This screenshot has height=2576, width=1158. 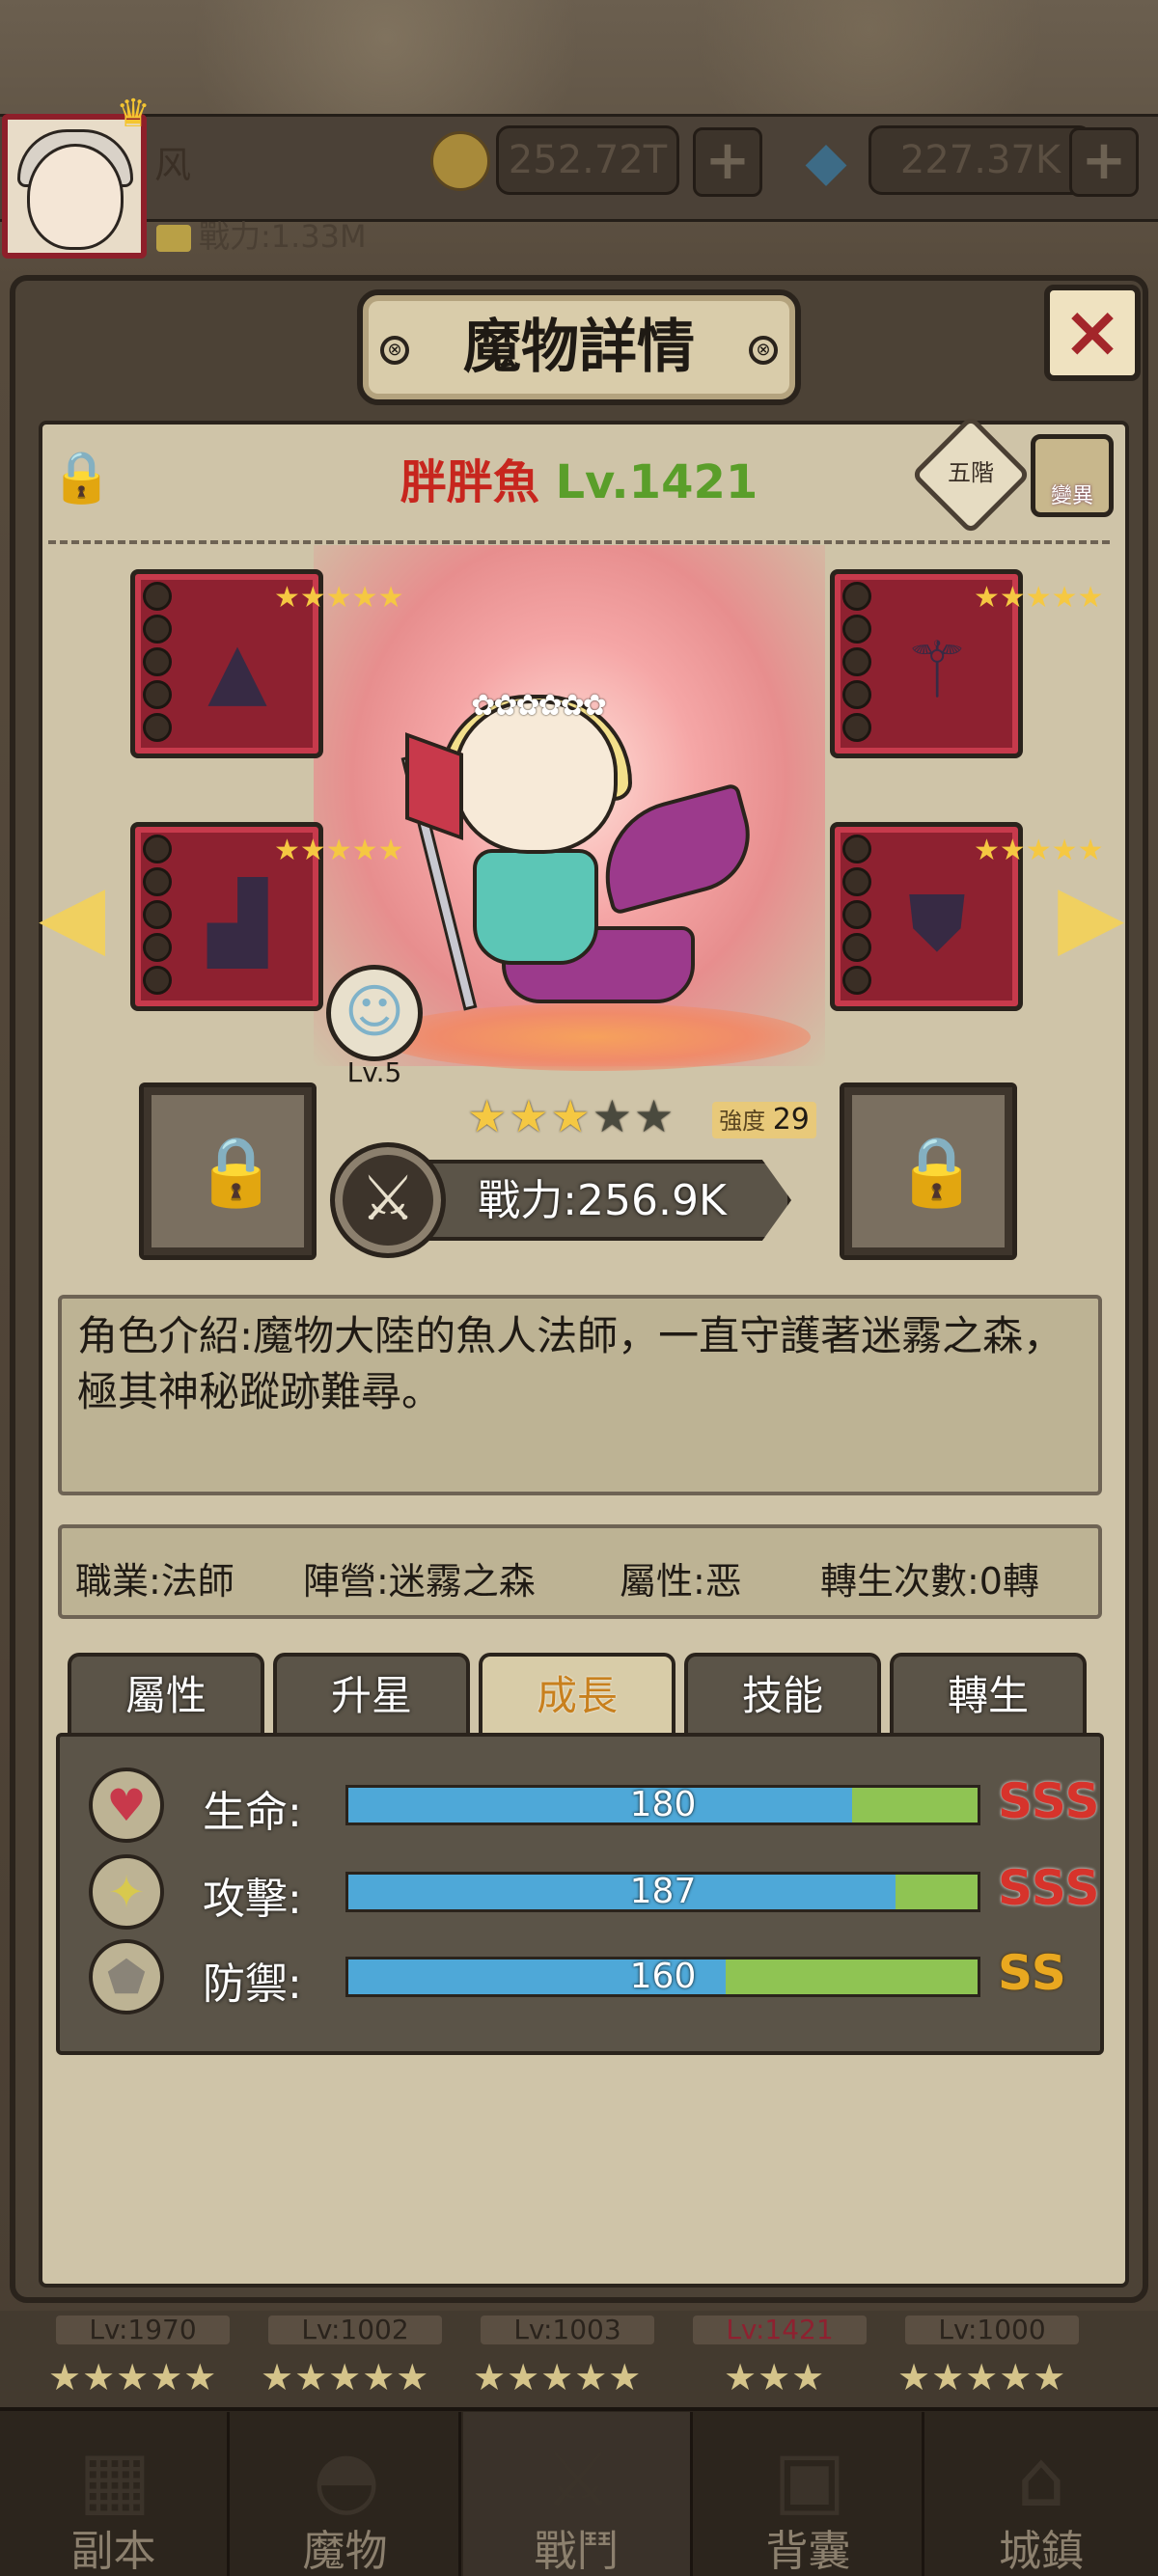 I want to click on nav-label: 背囊, so click(x=808, y=2552).